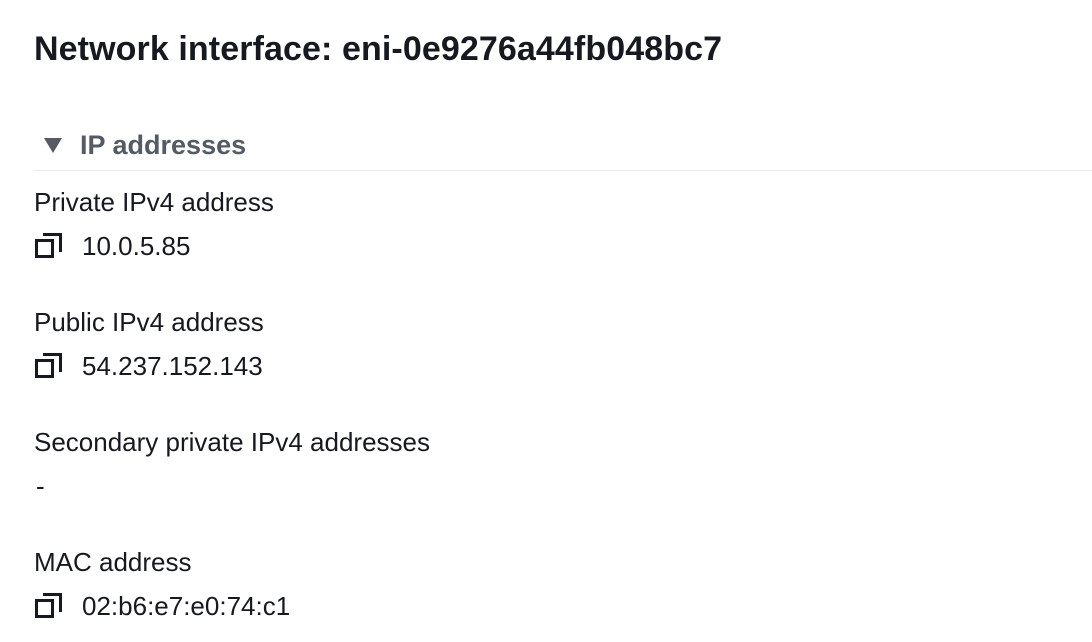 Image resolution: width=1092 pixels, height=642 pixels. I want to click on mac-address-value-row: 02:b6:e7:e0:74:c1, so click(162, 606).